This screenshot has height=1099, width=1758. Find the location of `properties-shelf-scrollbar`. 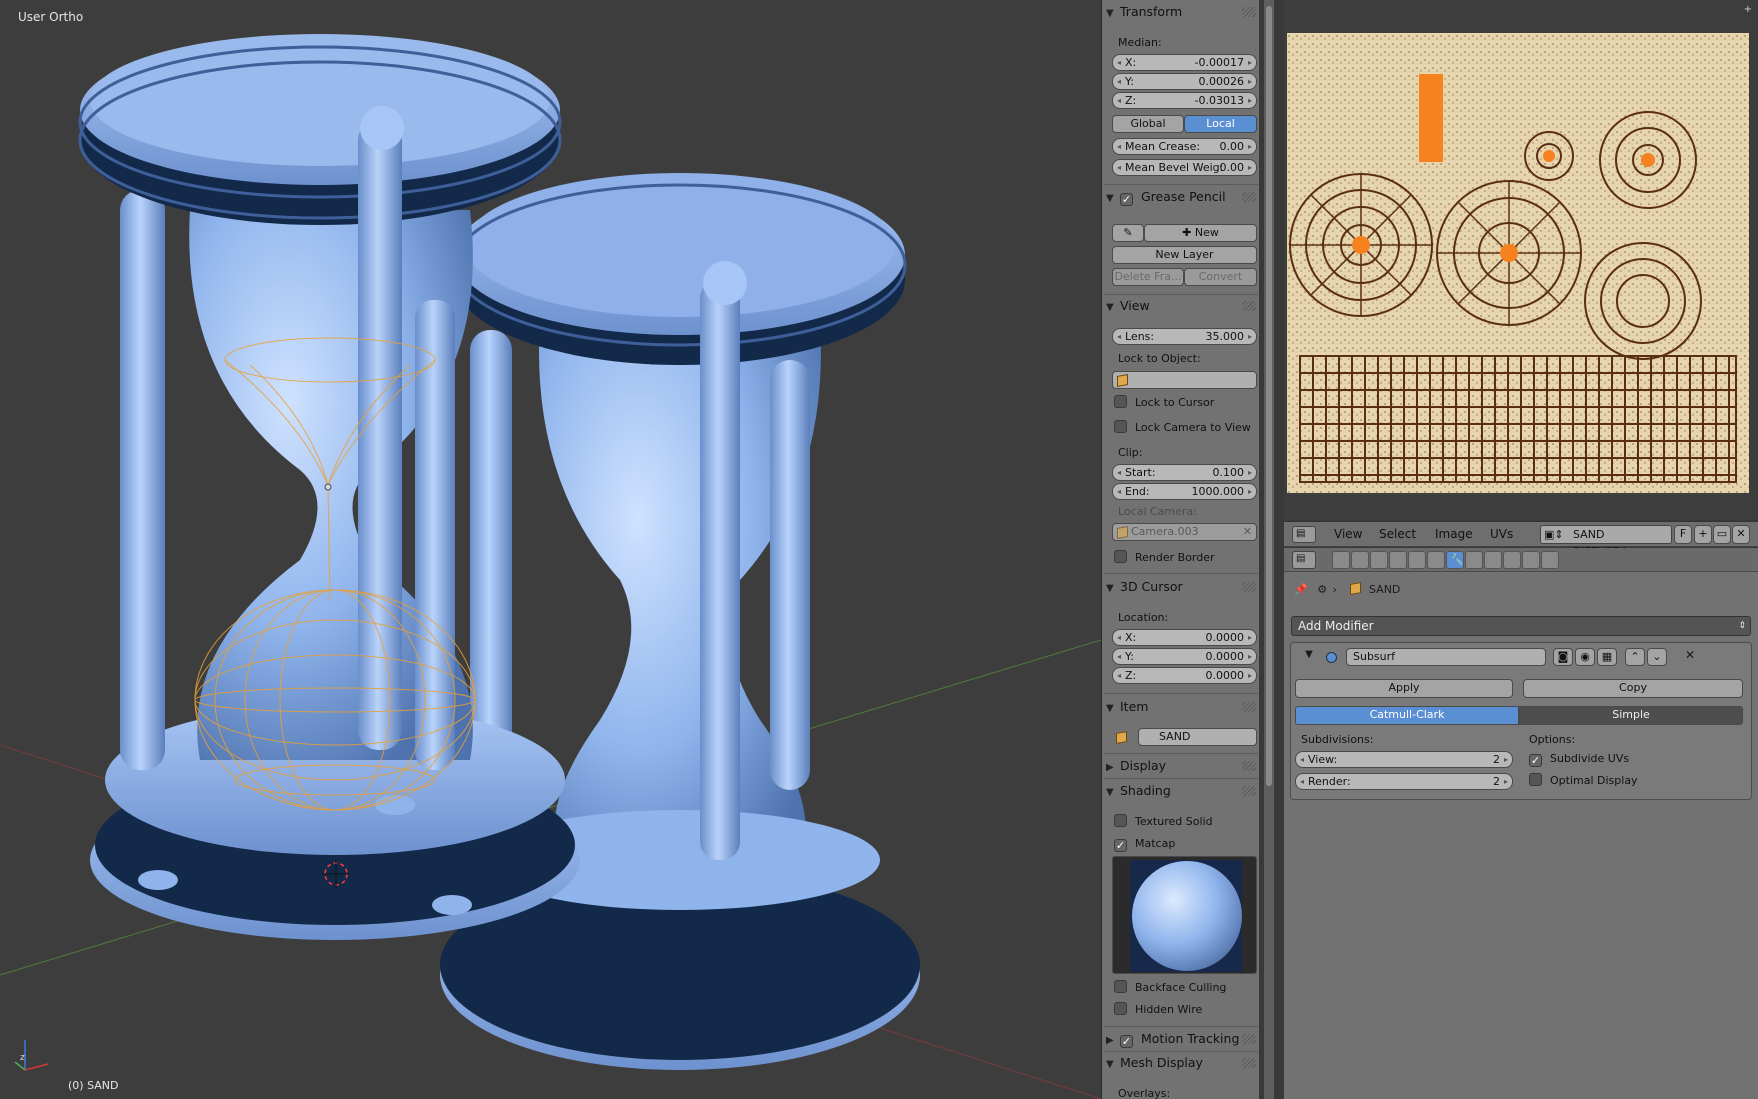

properties-shelf-scrollbar is located at coordinates (1269, 549).